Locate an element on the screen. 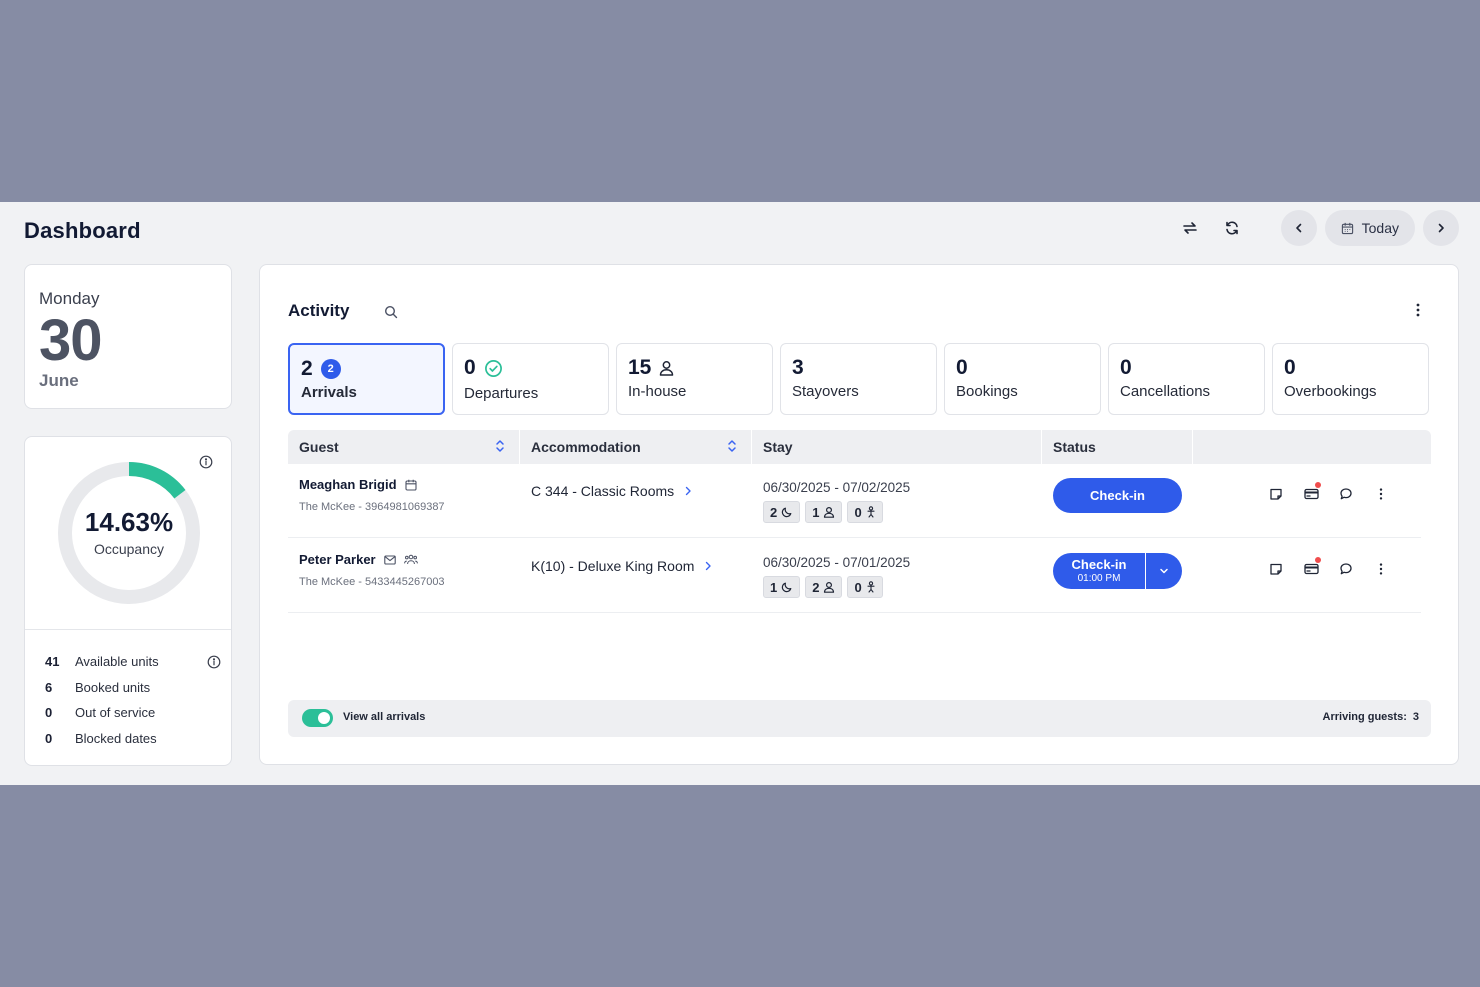  column-stay: Stay is located at coordinates (778, 447).